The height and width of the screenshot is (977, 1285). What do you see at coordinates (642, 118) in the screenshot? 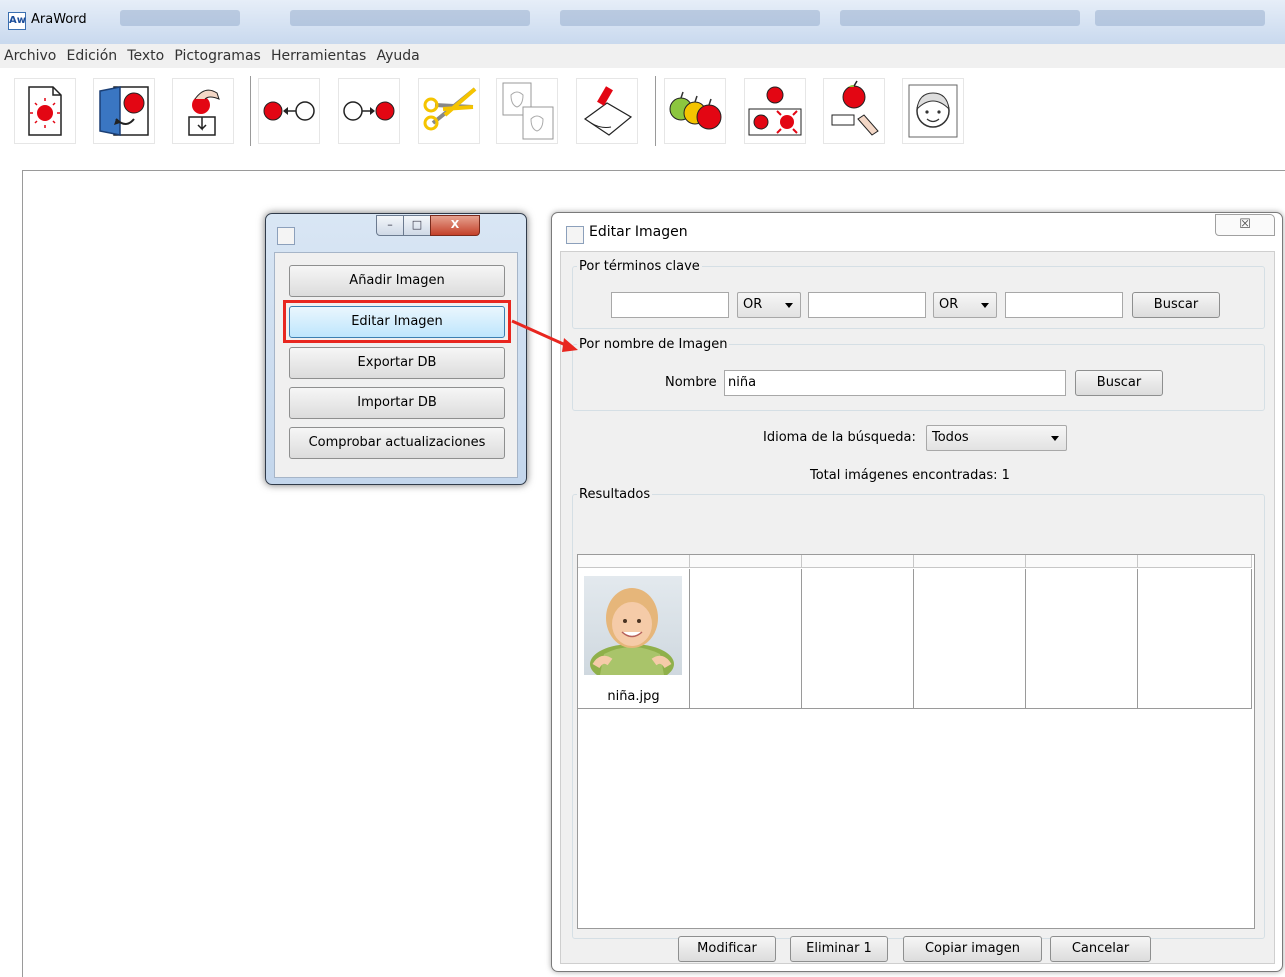
I see `toolbar` at bounding box center [642, 118].